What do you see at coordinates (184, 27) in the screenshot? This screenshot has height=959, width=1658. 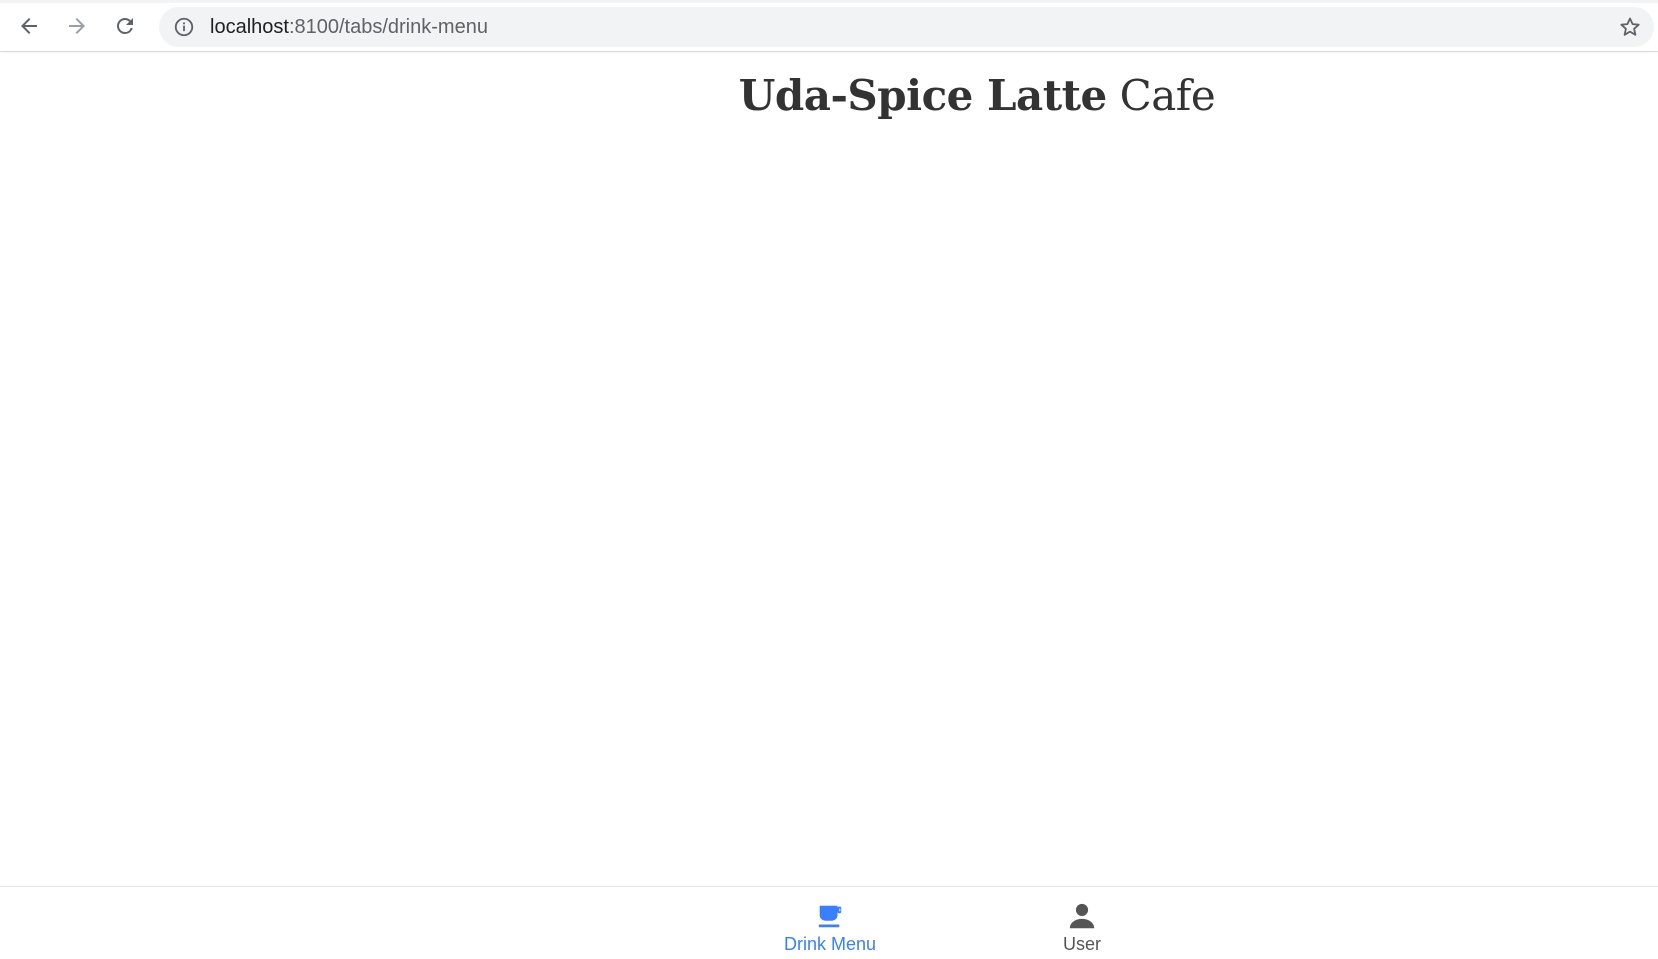 I see `info-icon` at bounding box center [184, 27].